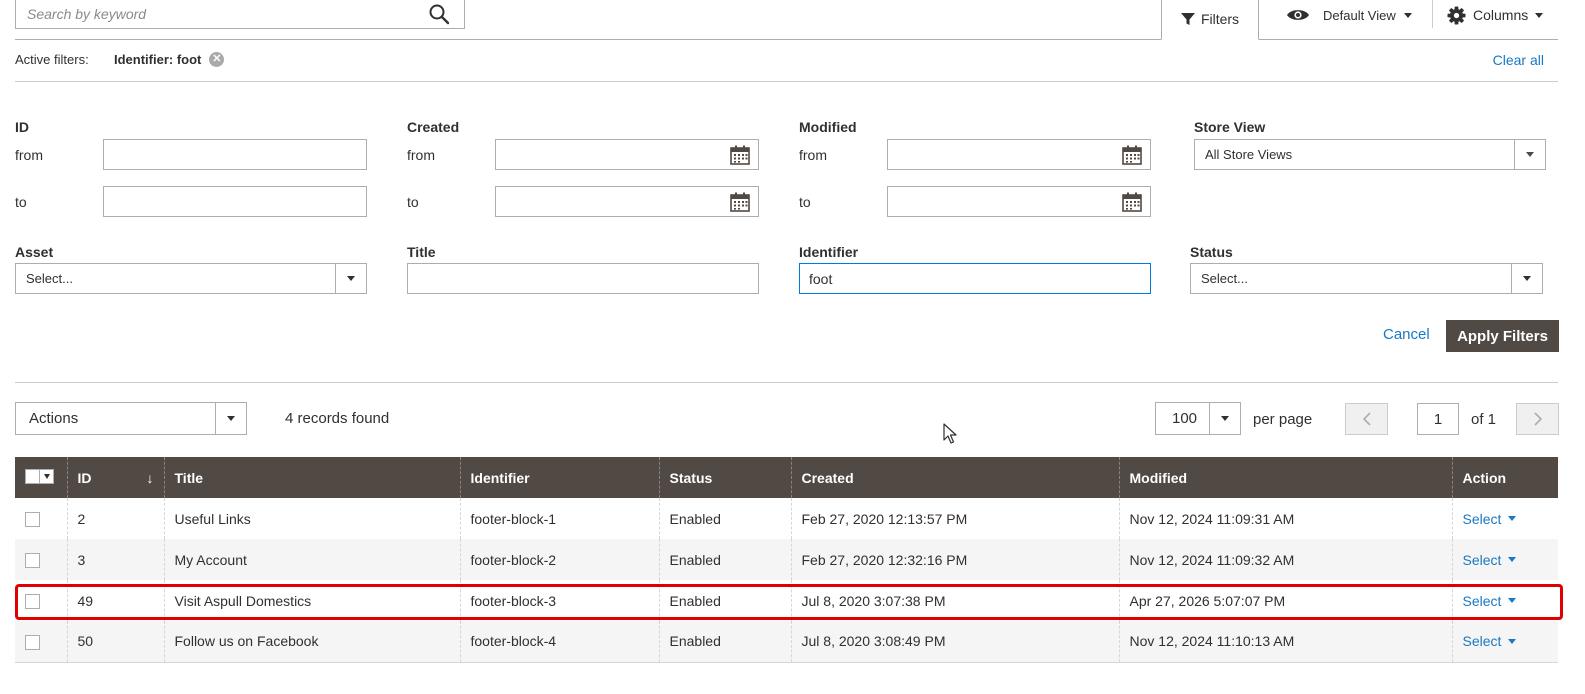 The width and height of the screenshot is (1585, 694). I want to click on title-filter-field, so click(583, 278).